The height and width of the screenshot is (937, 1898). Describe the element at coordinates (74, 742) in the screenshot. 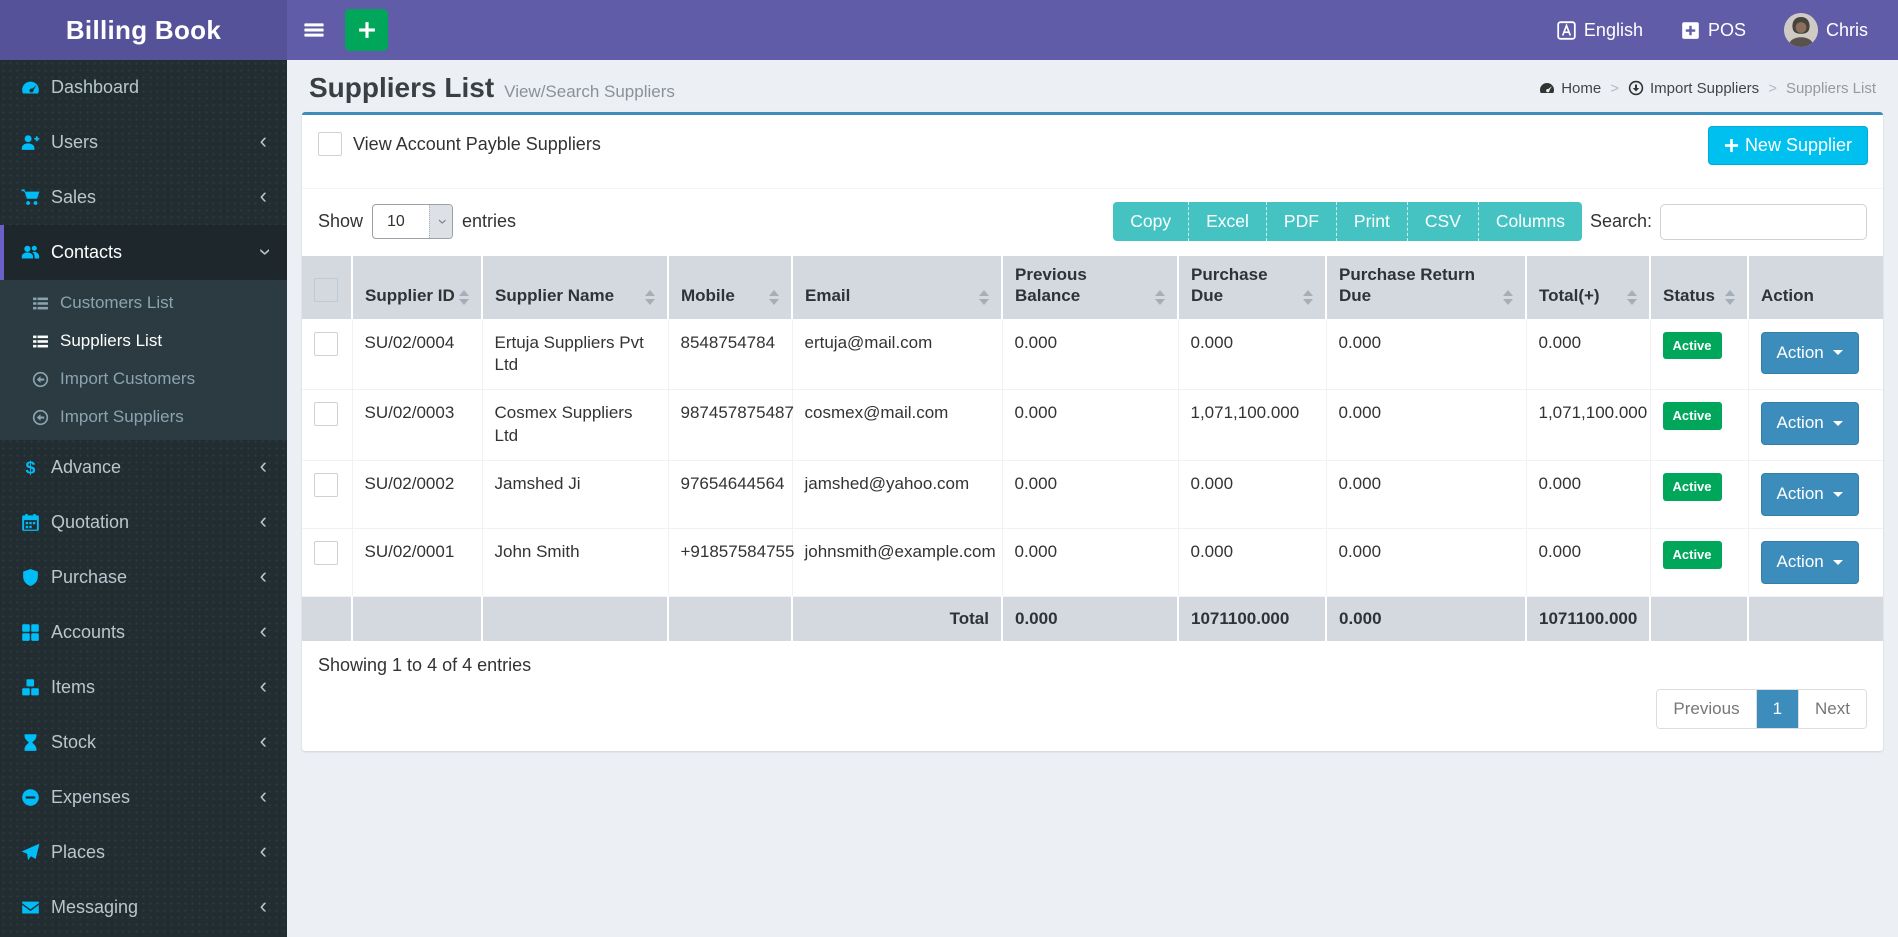

I see `sidebar-item-label: Stock` at that location.